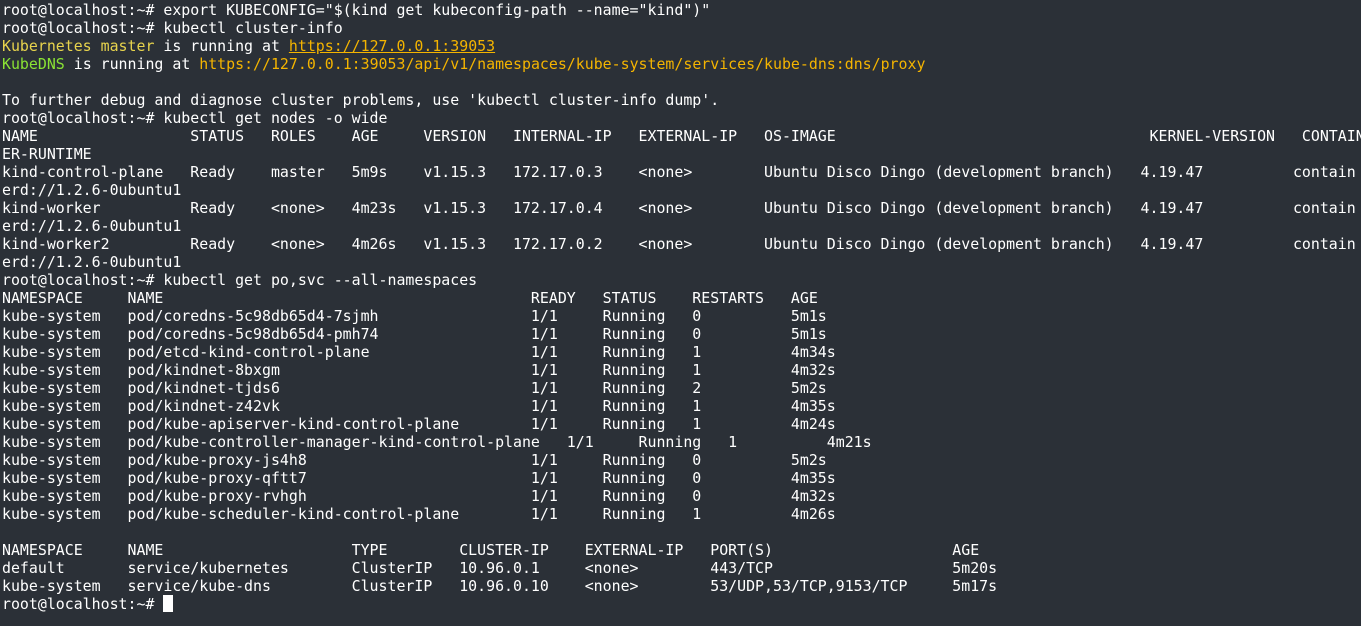 This screenshot has width=1361, height=626. I want to click on master-url-link: https://127.0.0.1:39053, so click(392, 46).